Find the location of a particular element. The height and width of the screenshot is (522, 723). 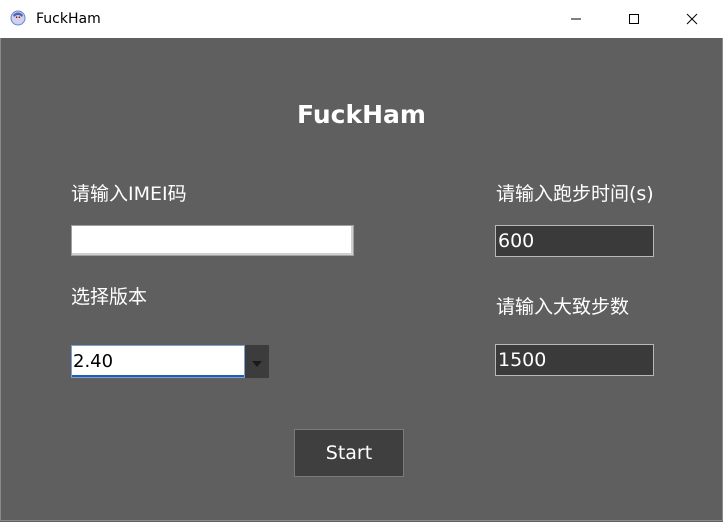

title-bar: FuckHam is located at coordinates (361, 19).